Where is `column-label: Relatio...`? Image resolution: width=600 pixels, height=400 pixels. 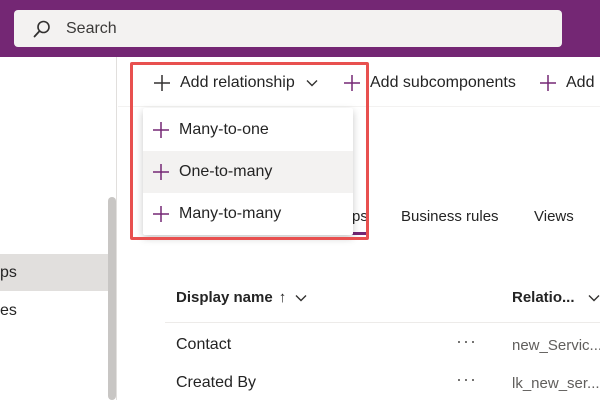
column-label: Relatio... is located at coordinates (543, 297).